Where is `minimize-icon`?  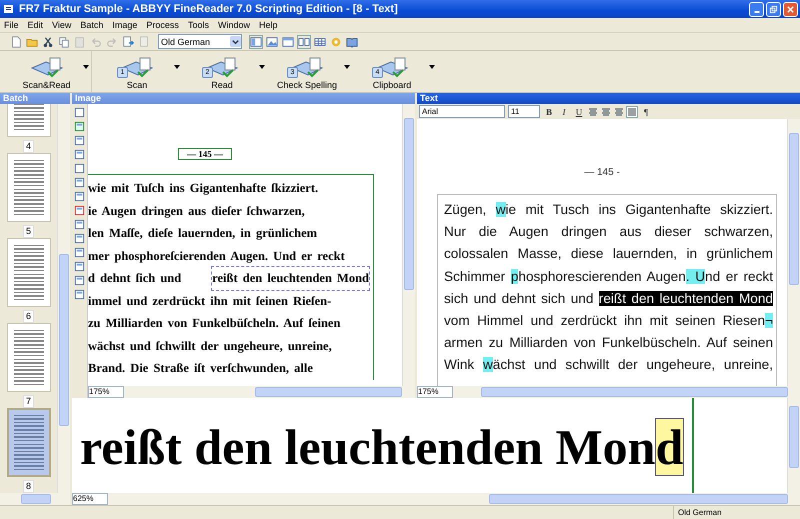
minimize-icon is located at coordinates (757, 12).